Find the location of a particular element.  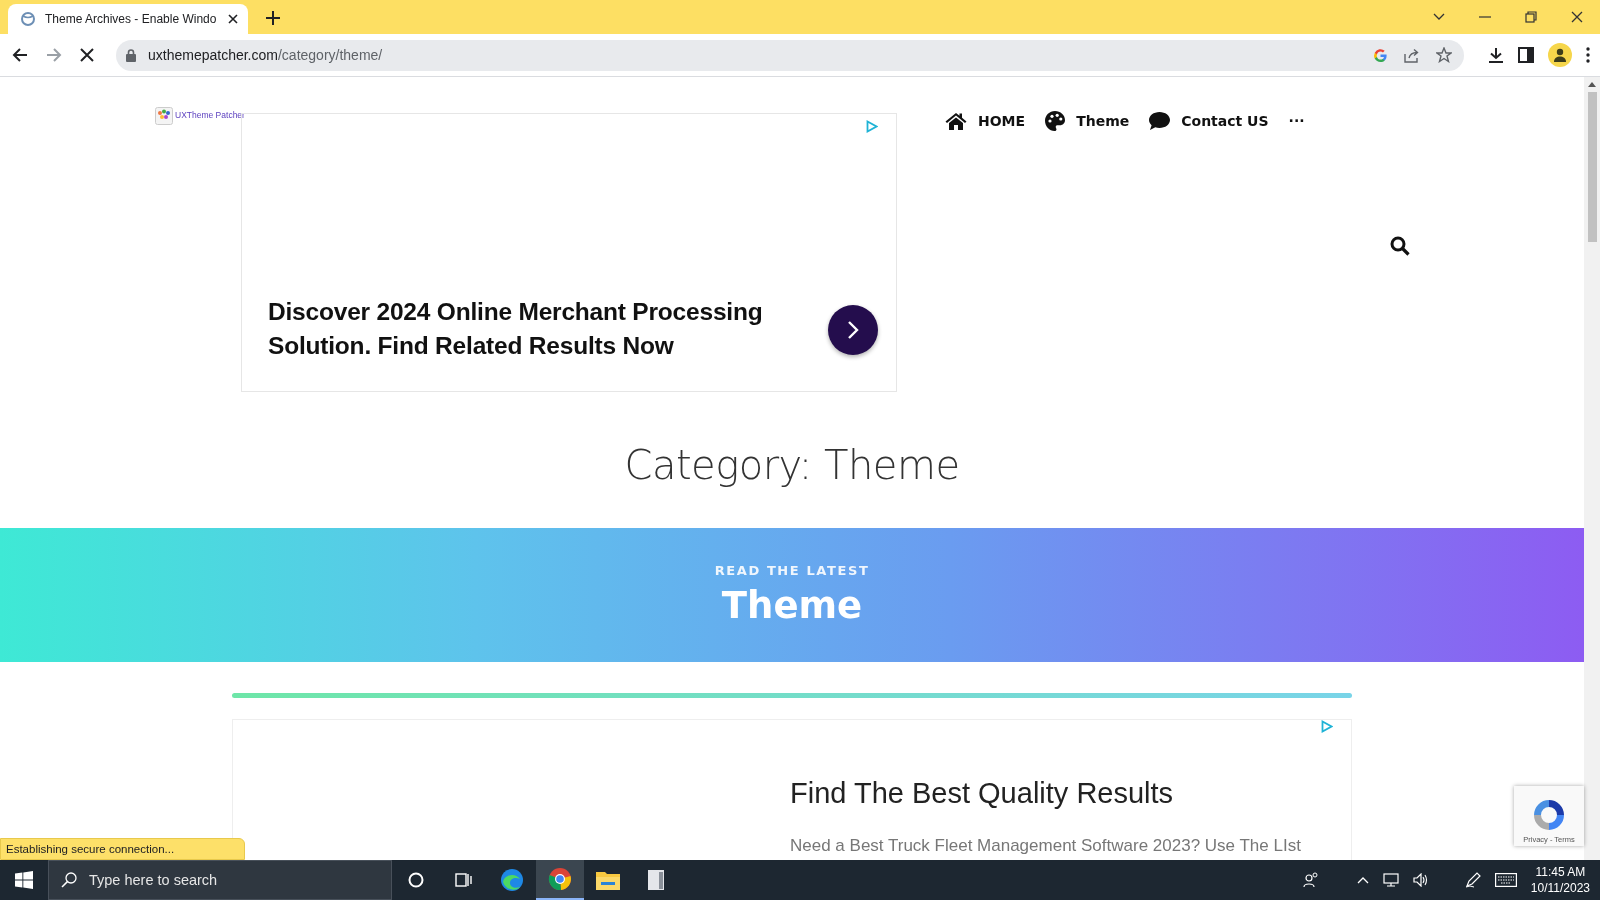

people-icon is located at coordinates (1310, 880).